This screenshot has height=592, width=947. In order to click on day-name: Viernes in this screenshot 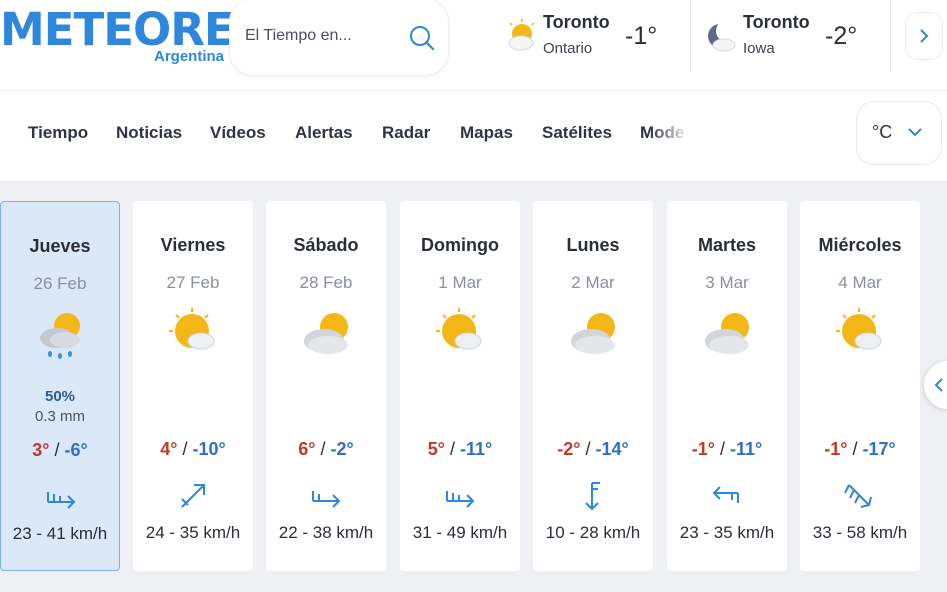, I will do `click(193, 245)`.